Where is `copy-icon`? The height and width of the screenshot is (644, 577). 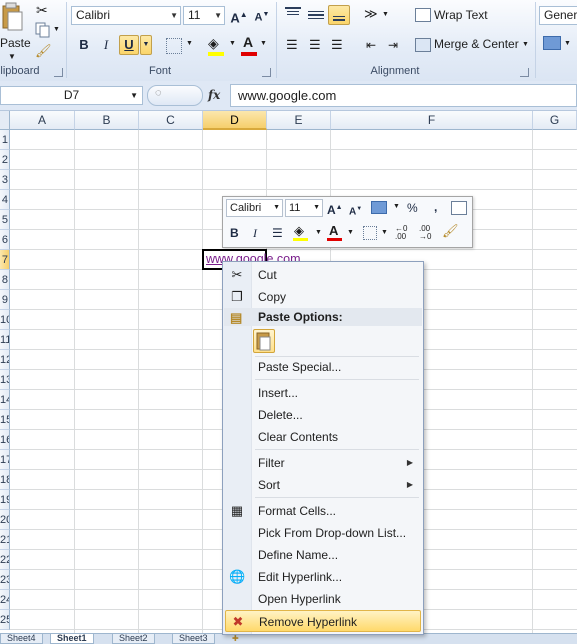
copy-icon is located at coordinates (43, 30).